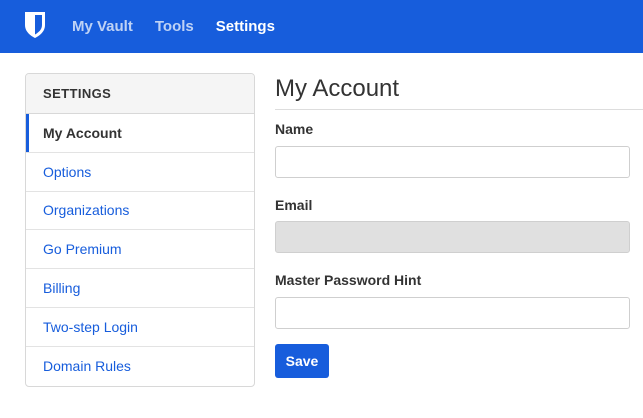 The height and width of the screenshot is (418, 643). Describe the element at coordinates (140, 250) in the screenshot. I see `sidebar-item-go-premium: Go Premium` at that location.